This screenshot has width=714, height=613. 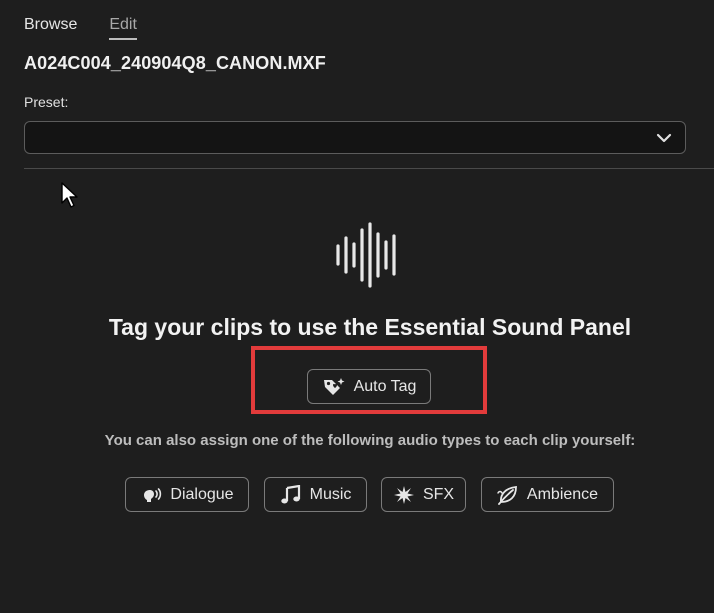 I want to click on ambience-button: Ambience, so click(x=547, y=494).